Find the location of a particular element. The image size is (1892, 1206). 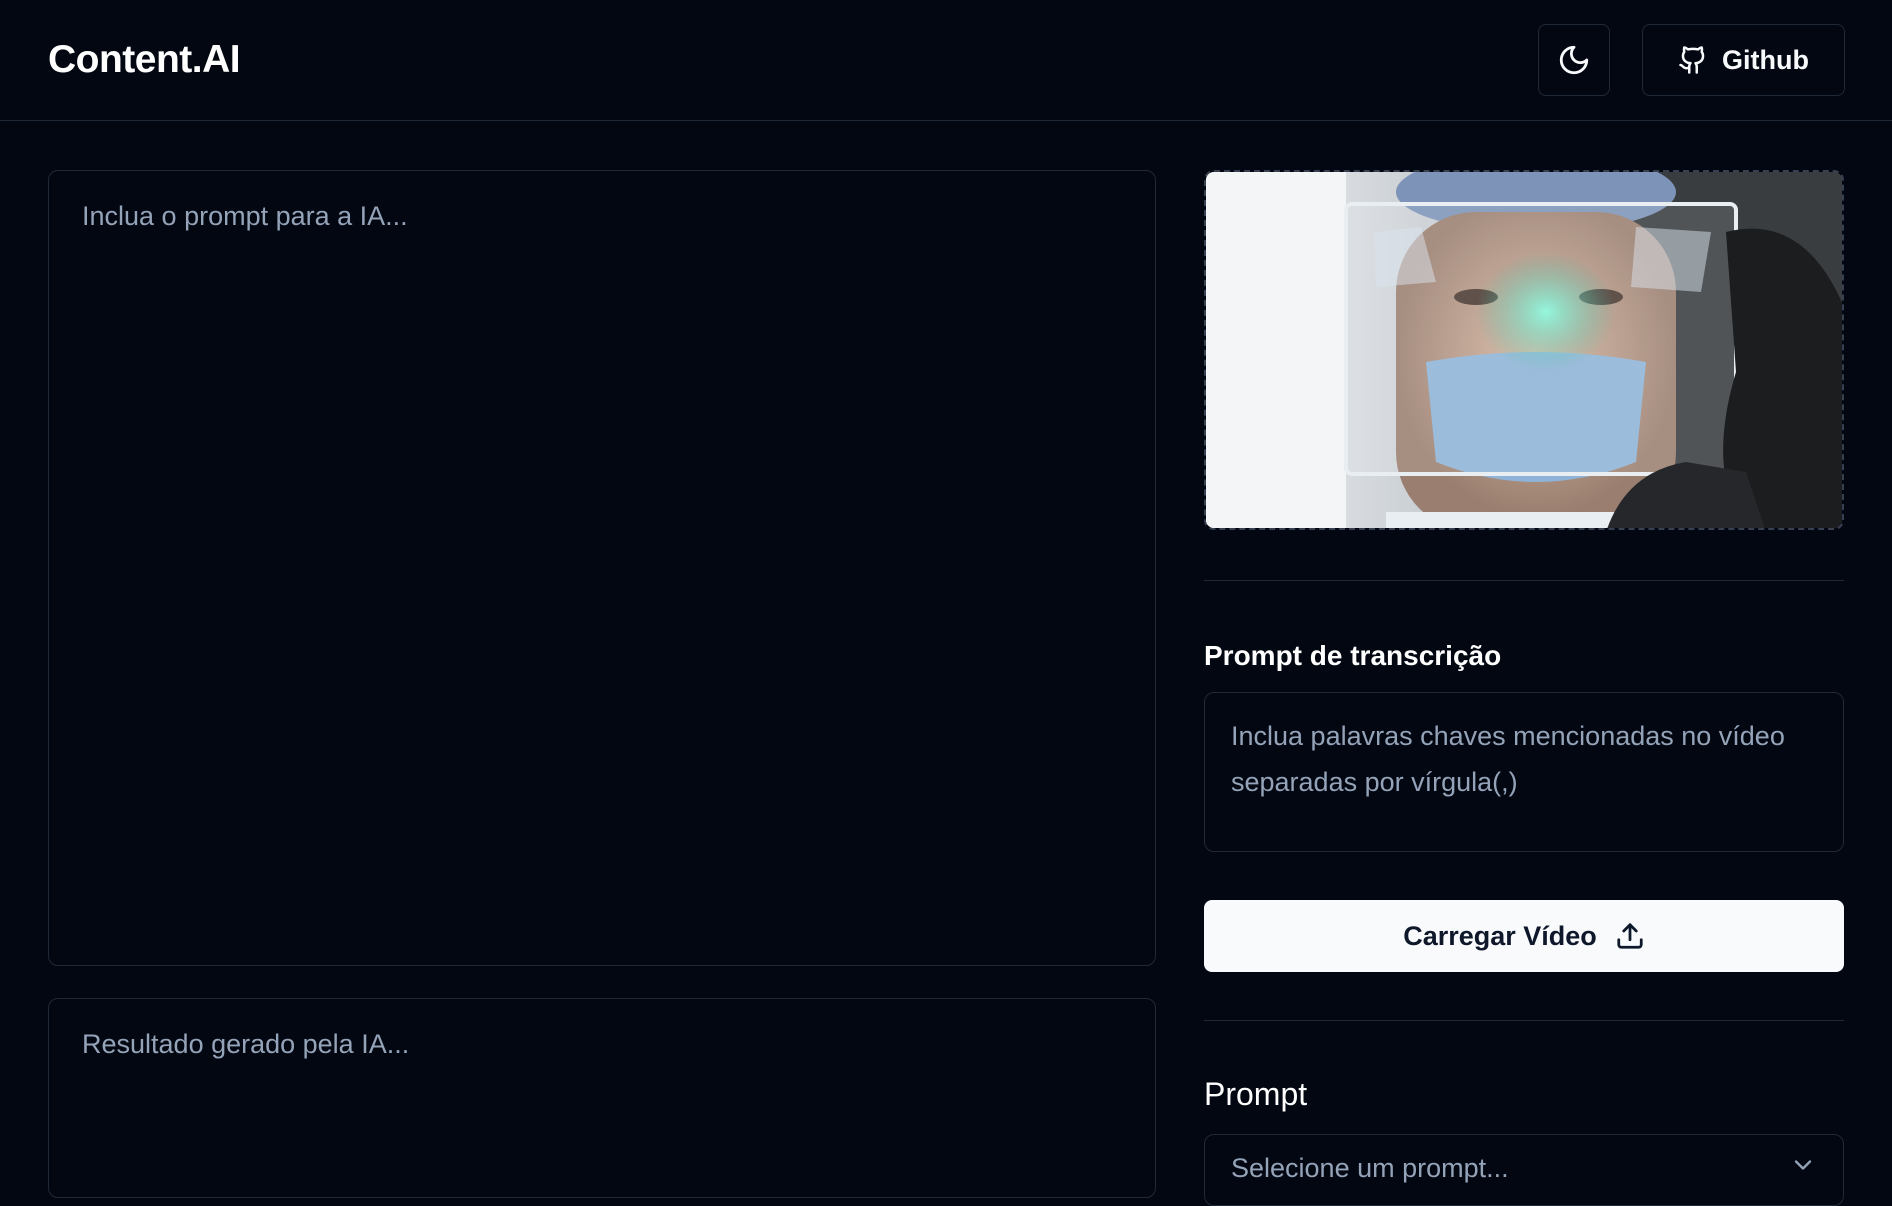

theme-toggle-button is located at coordinates (1574, 60).